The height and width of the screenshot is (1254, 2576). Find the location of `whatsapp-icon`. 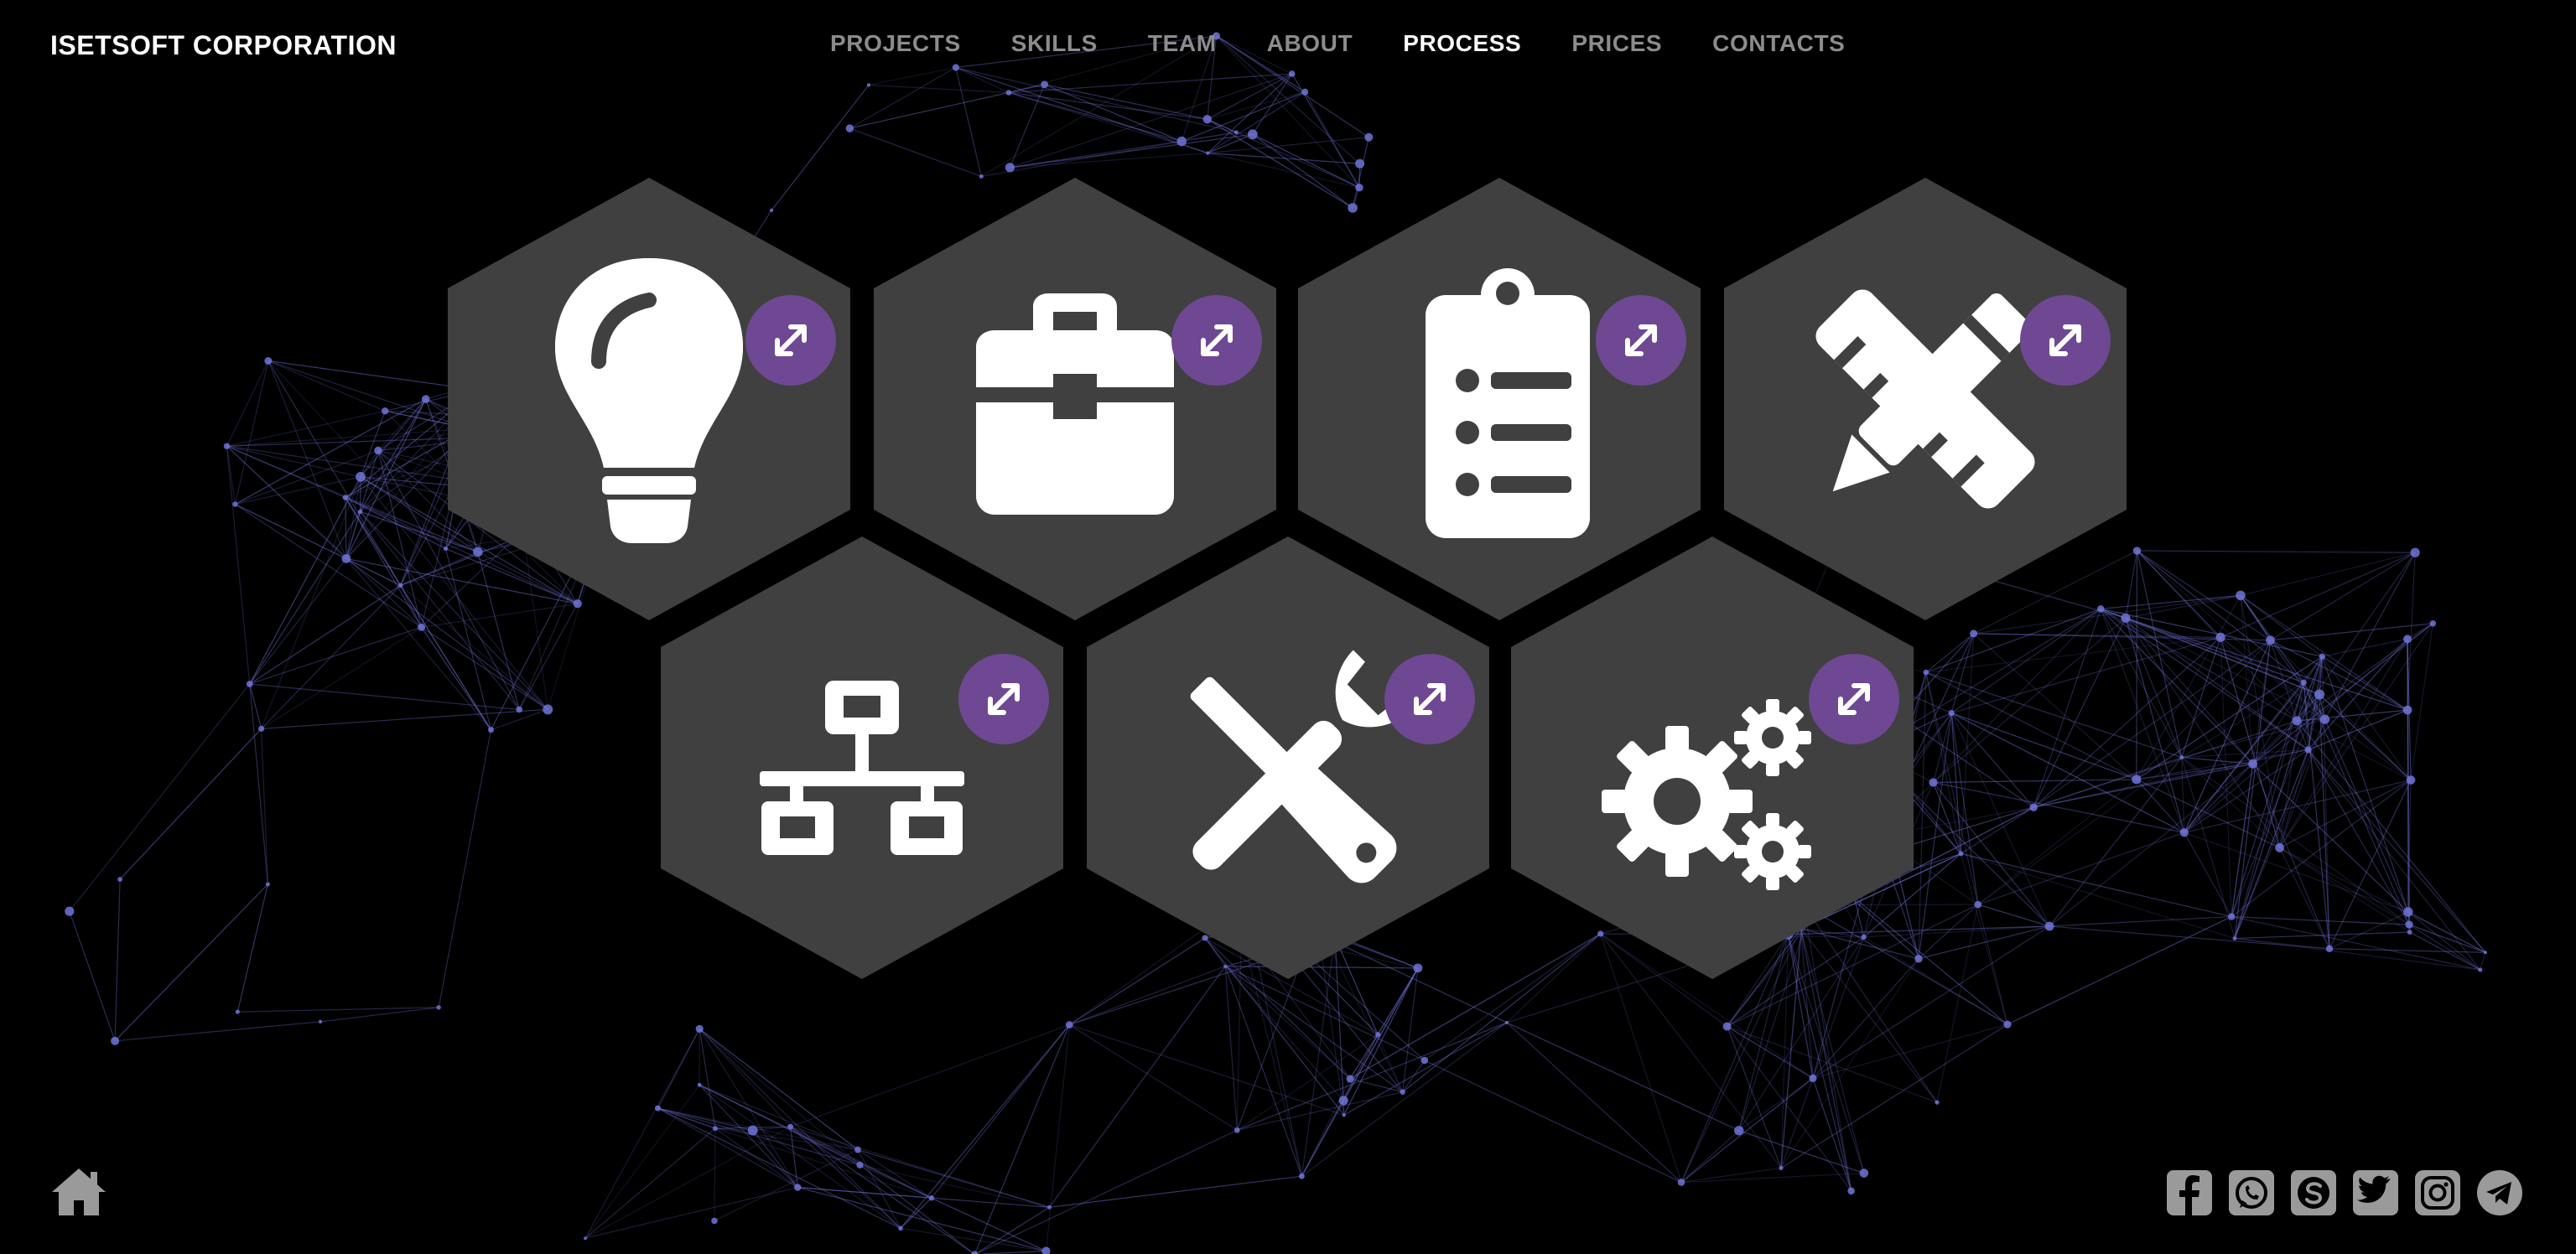

whatsapp-icon is located at coordinates (2251, 1192).